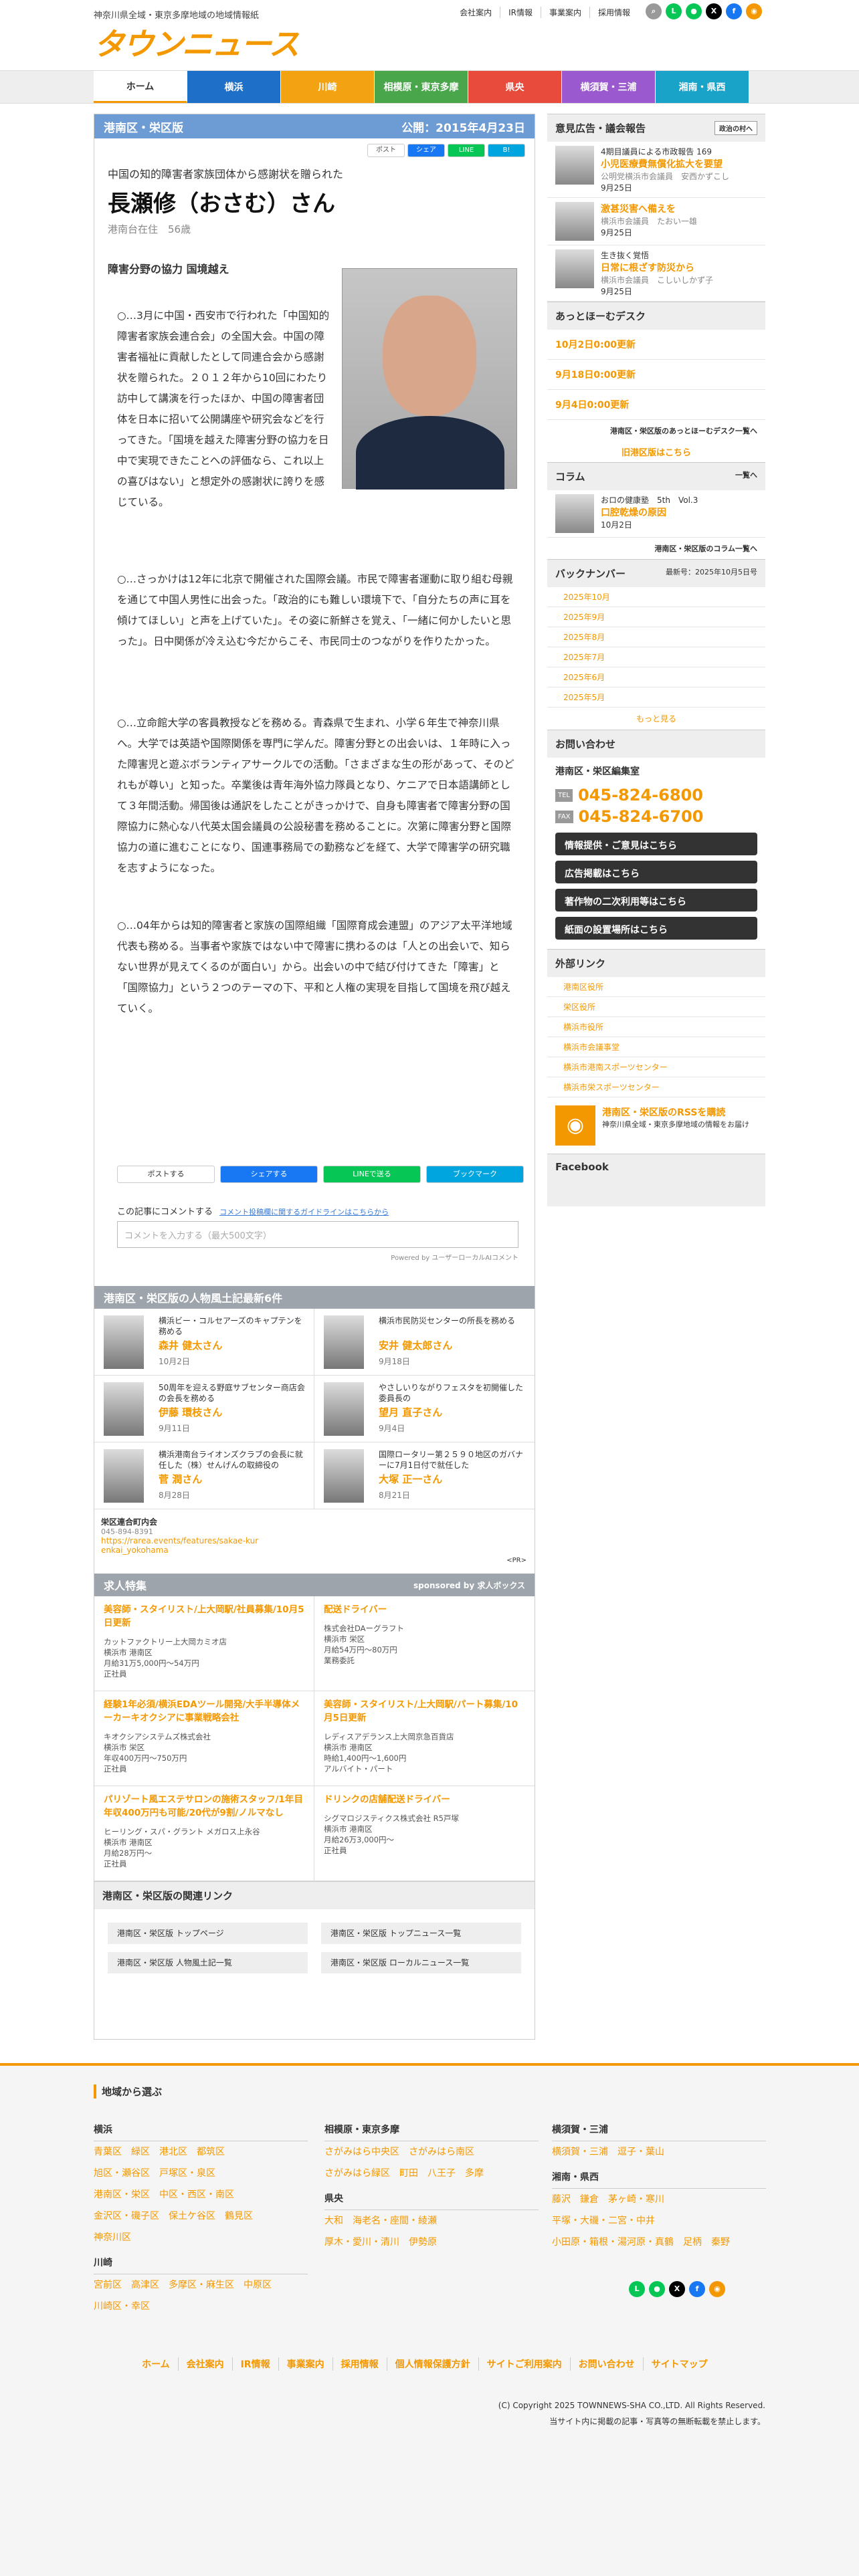 The image size is (859, 2576). What do you see at coordinates (190, 1412) in the screenshot?
I see `person-name: 伊藤 環枝さん` at bounding box center [190, 1412].